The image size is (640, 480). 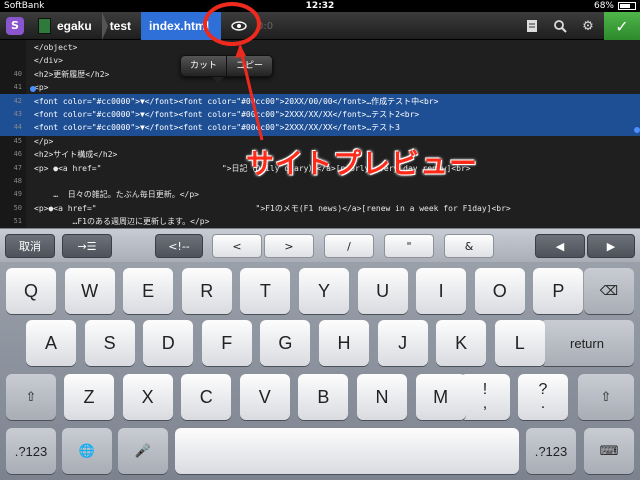 What do you see at coordinates (89, 397) in the screenshot?
I see `key-z: Z` at bounding box center [89, 397].